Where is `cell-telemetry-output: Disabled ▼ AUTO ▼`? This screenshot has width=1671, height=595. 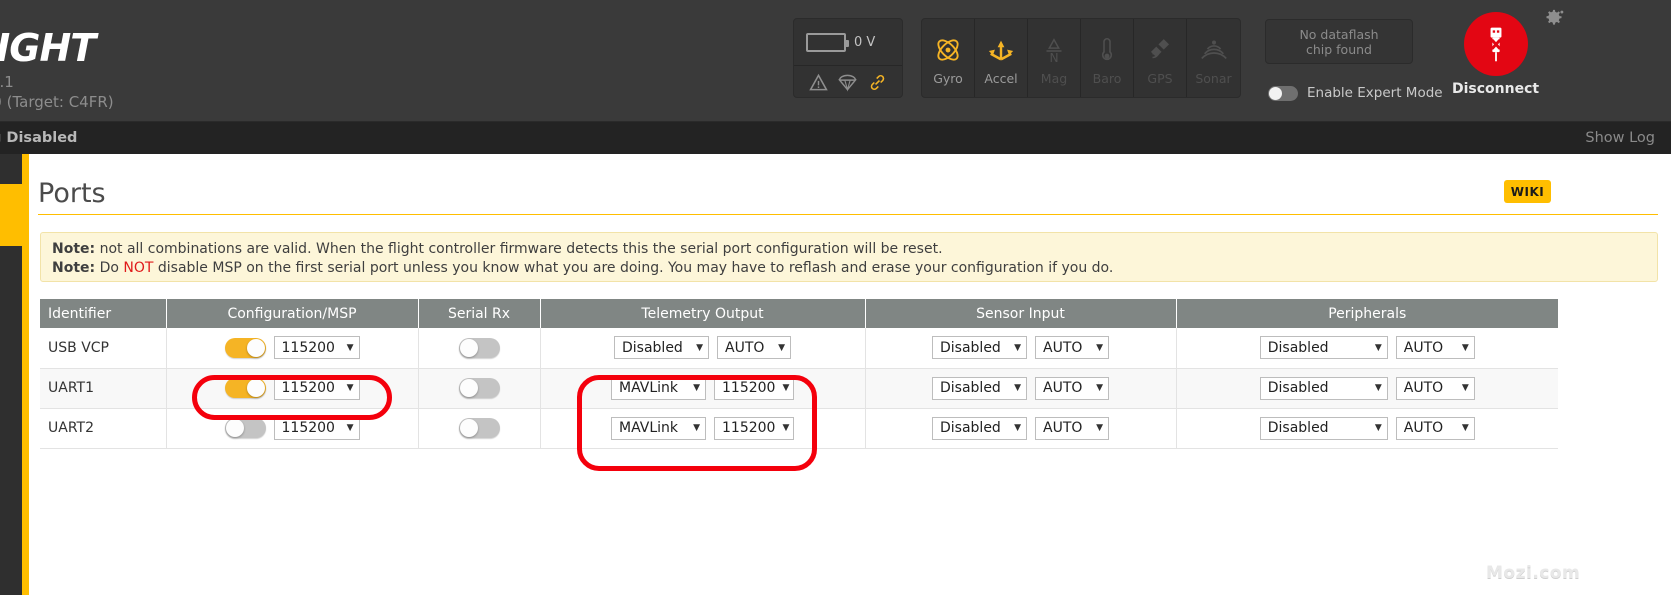 cell-telemetry-output: Disabled ▼ AUTO ▼ is located at coordinates (703, 348).